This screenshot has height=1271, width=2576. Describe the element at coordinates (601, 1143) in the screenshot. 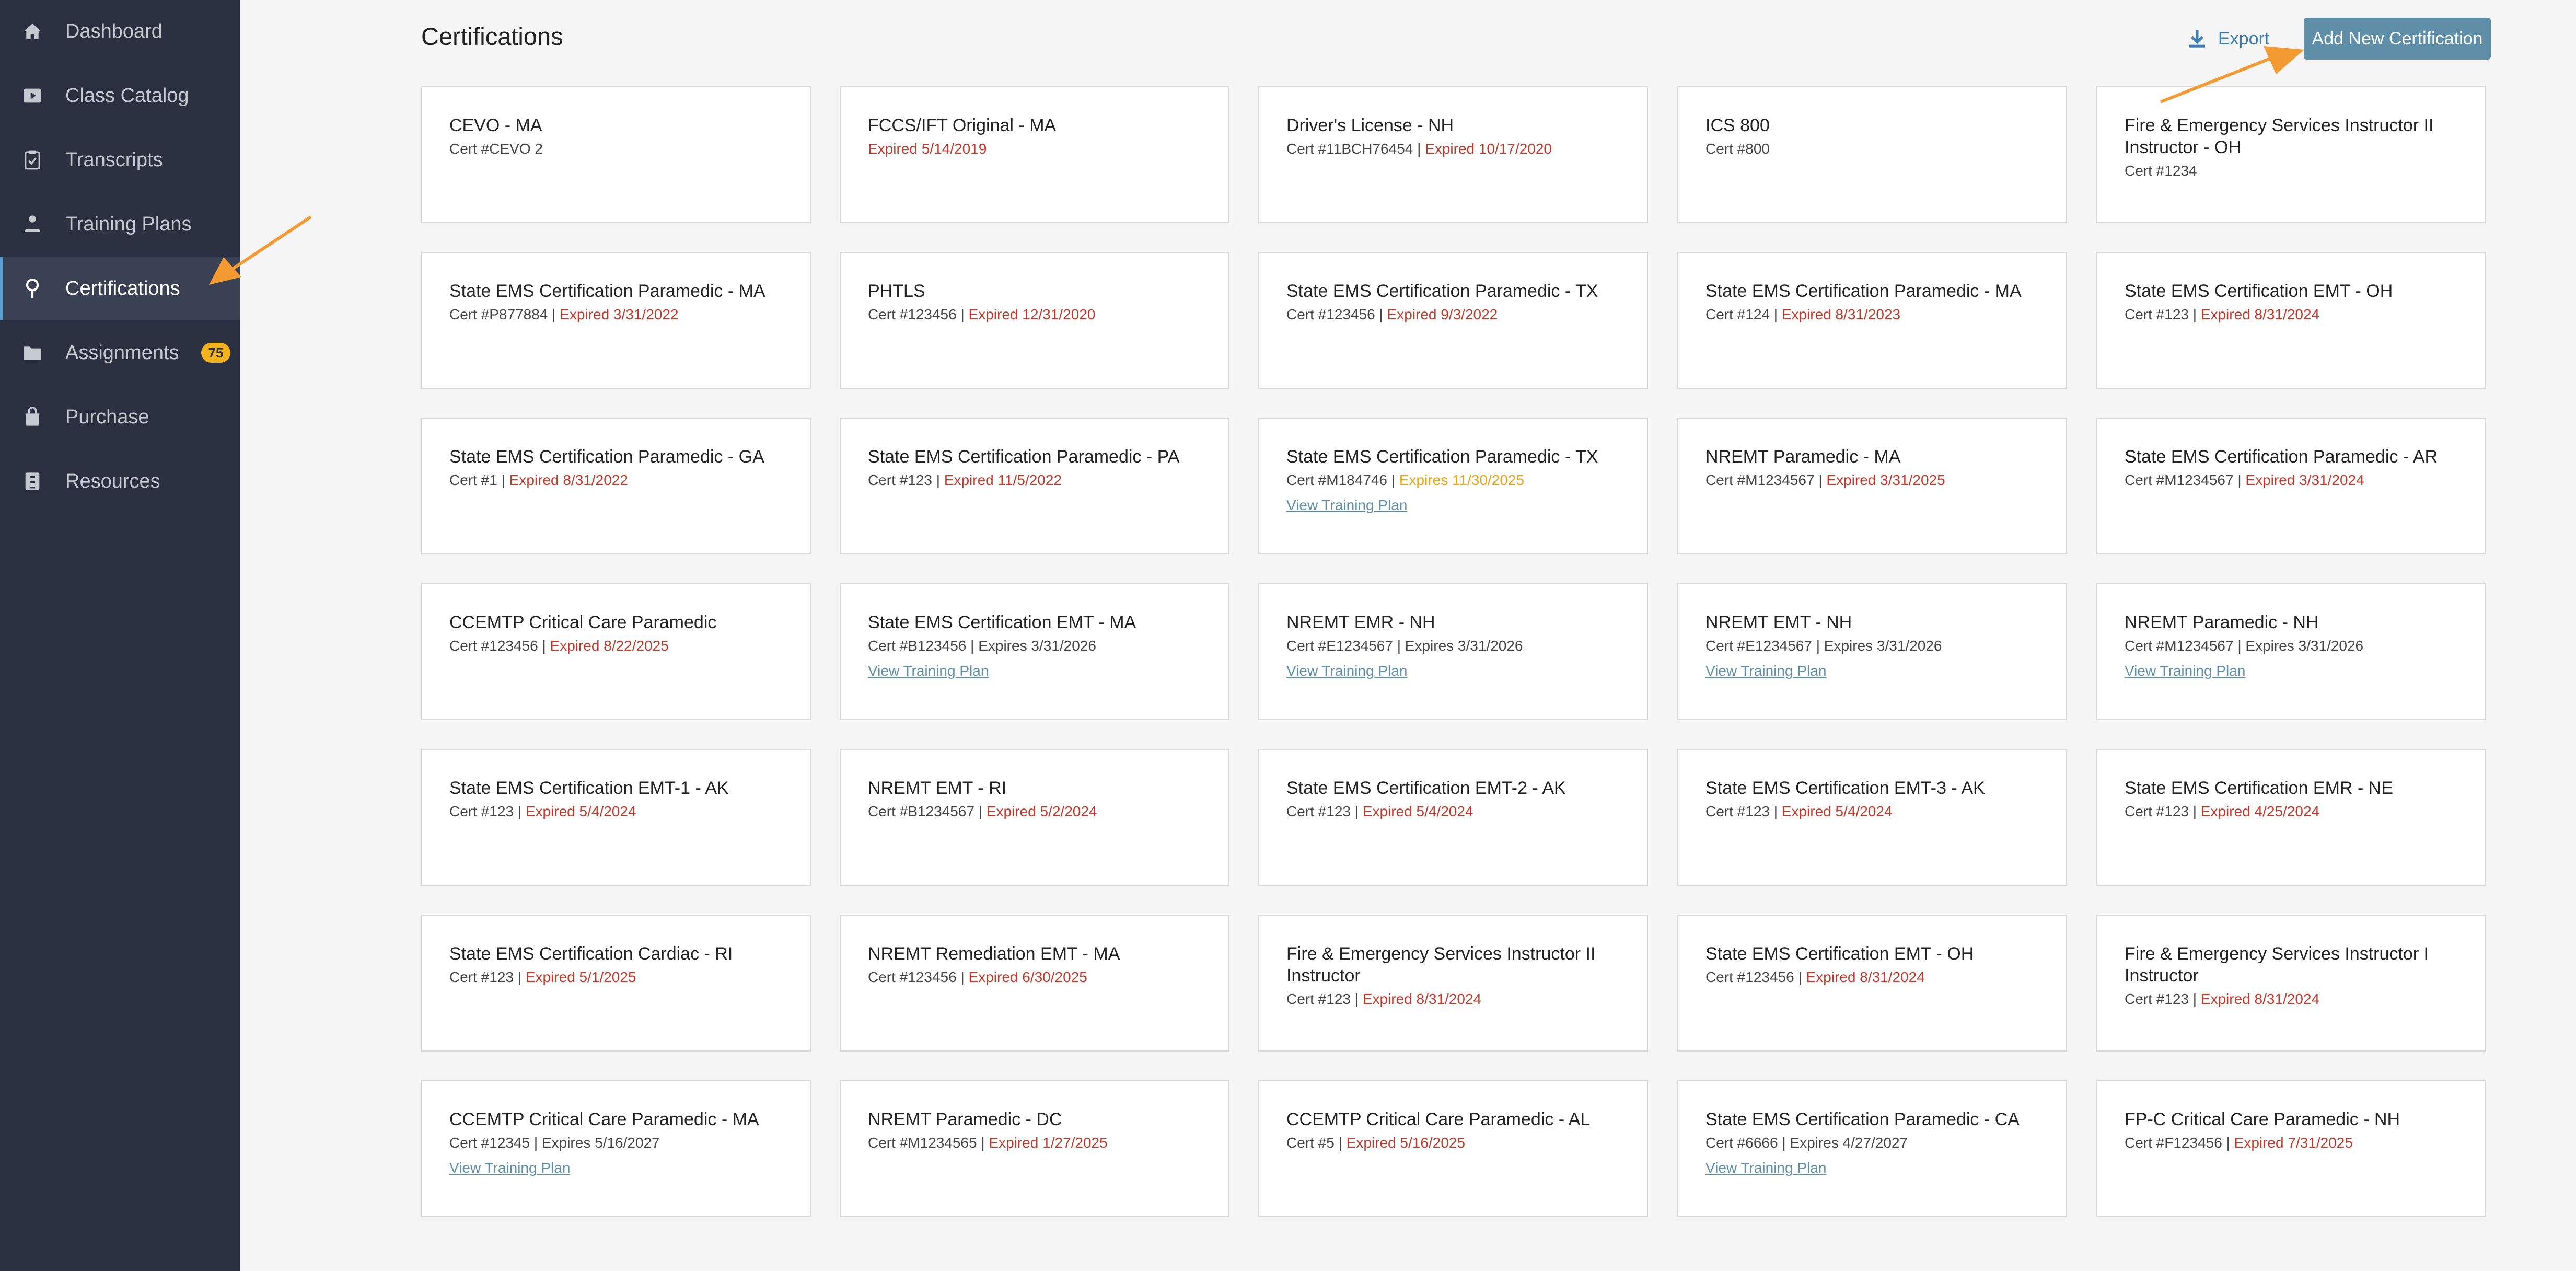

I see `certification-status: Expires 5/16/2027` at that location.